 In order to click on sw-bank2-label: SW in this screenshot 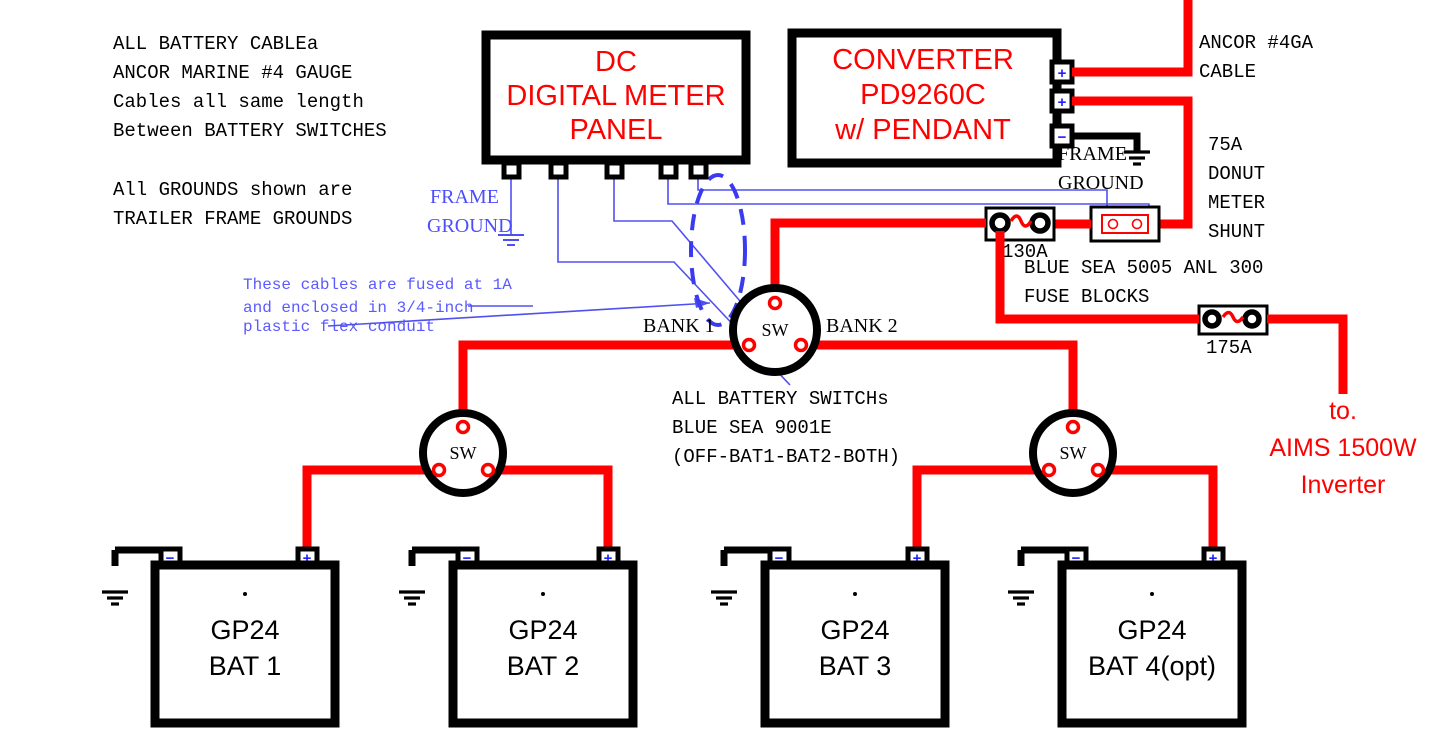, I will do `click(1073, 453)`.